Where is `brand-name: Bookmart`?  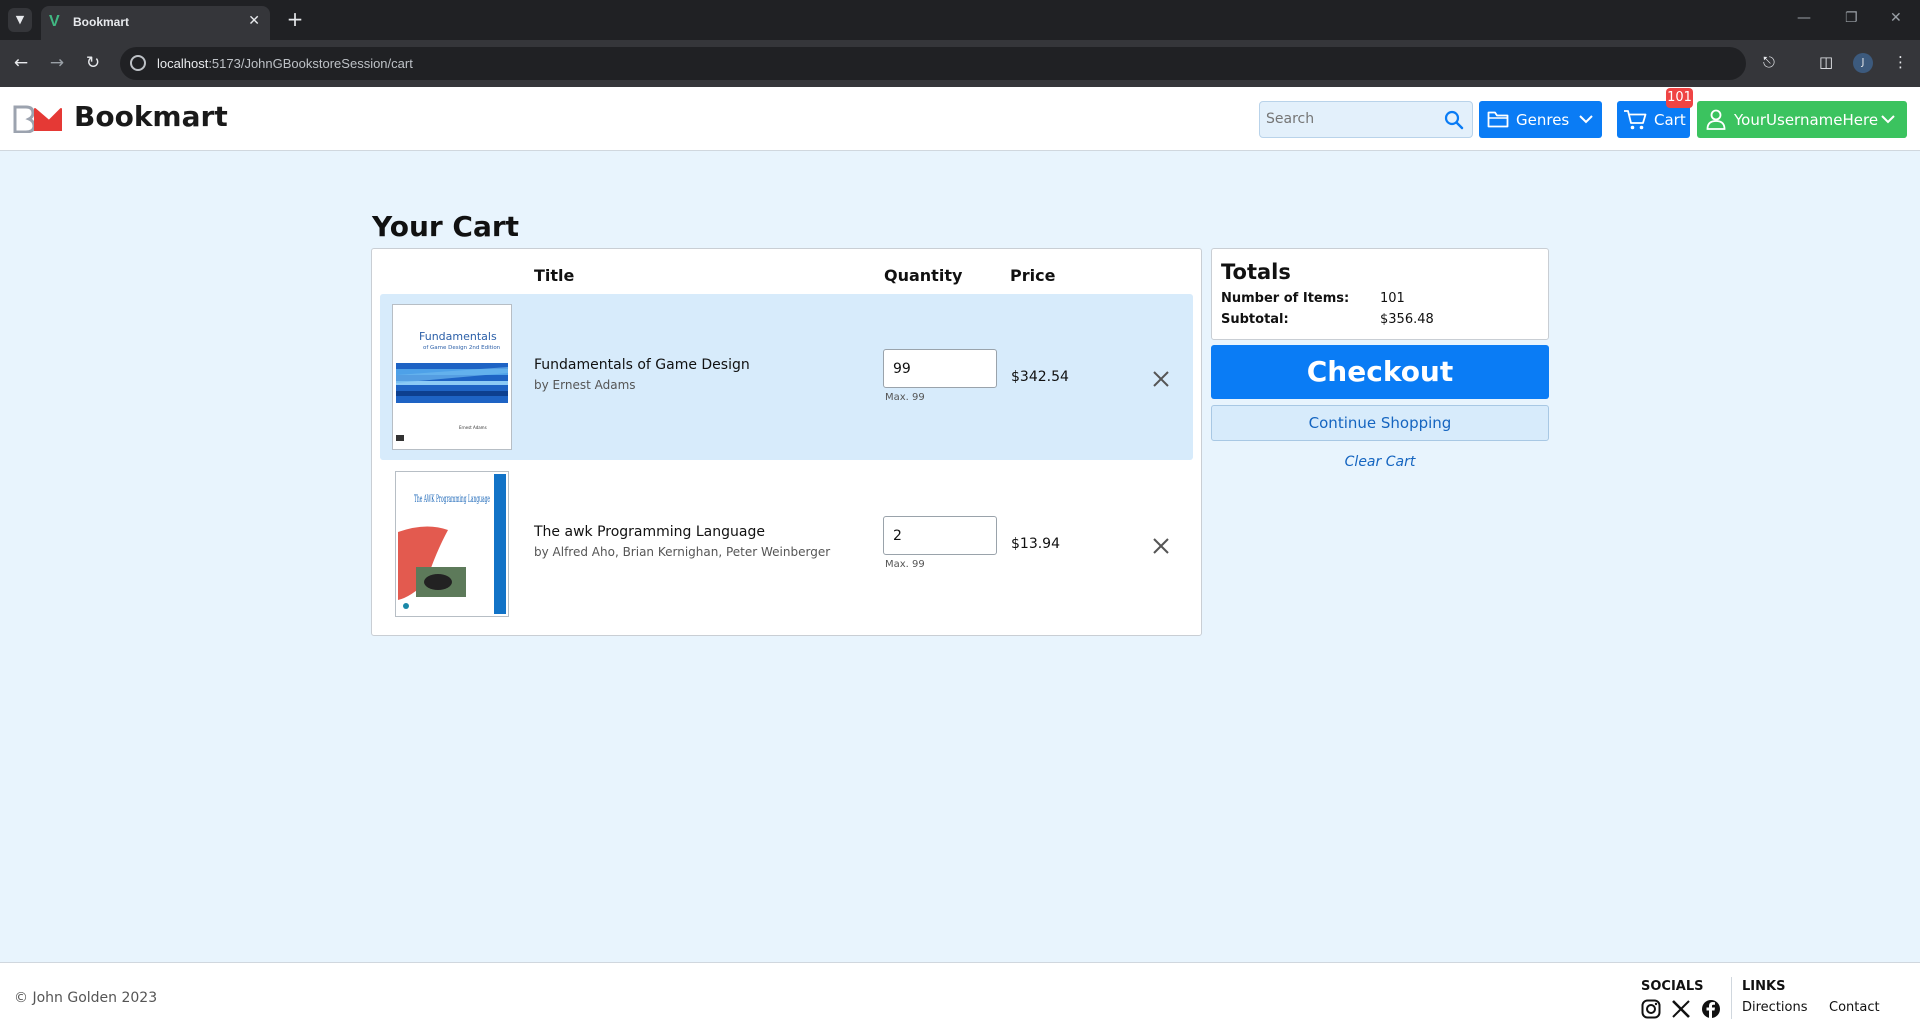
brand-name: Bookmart is located at coordinates (151, 116).